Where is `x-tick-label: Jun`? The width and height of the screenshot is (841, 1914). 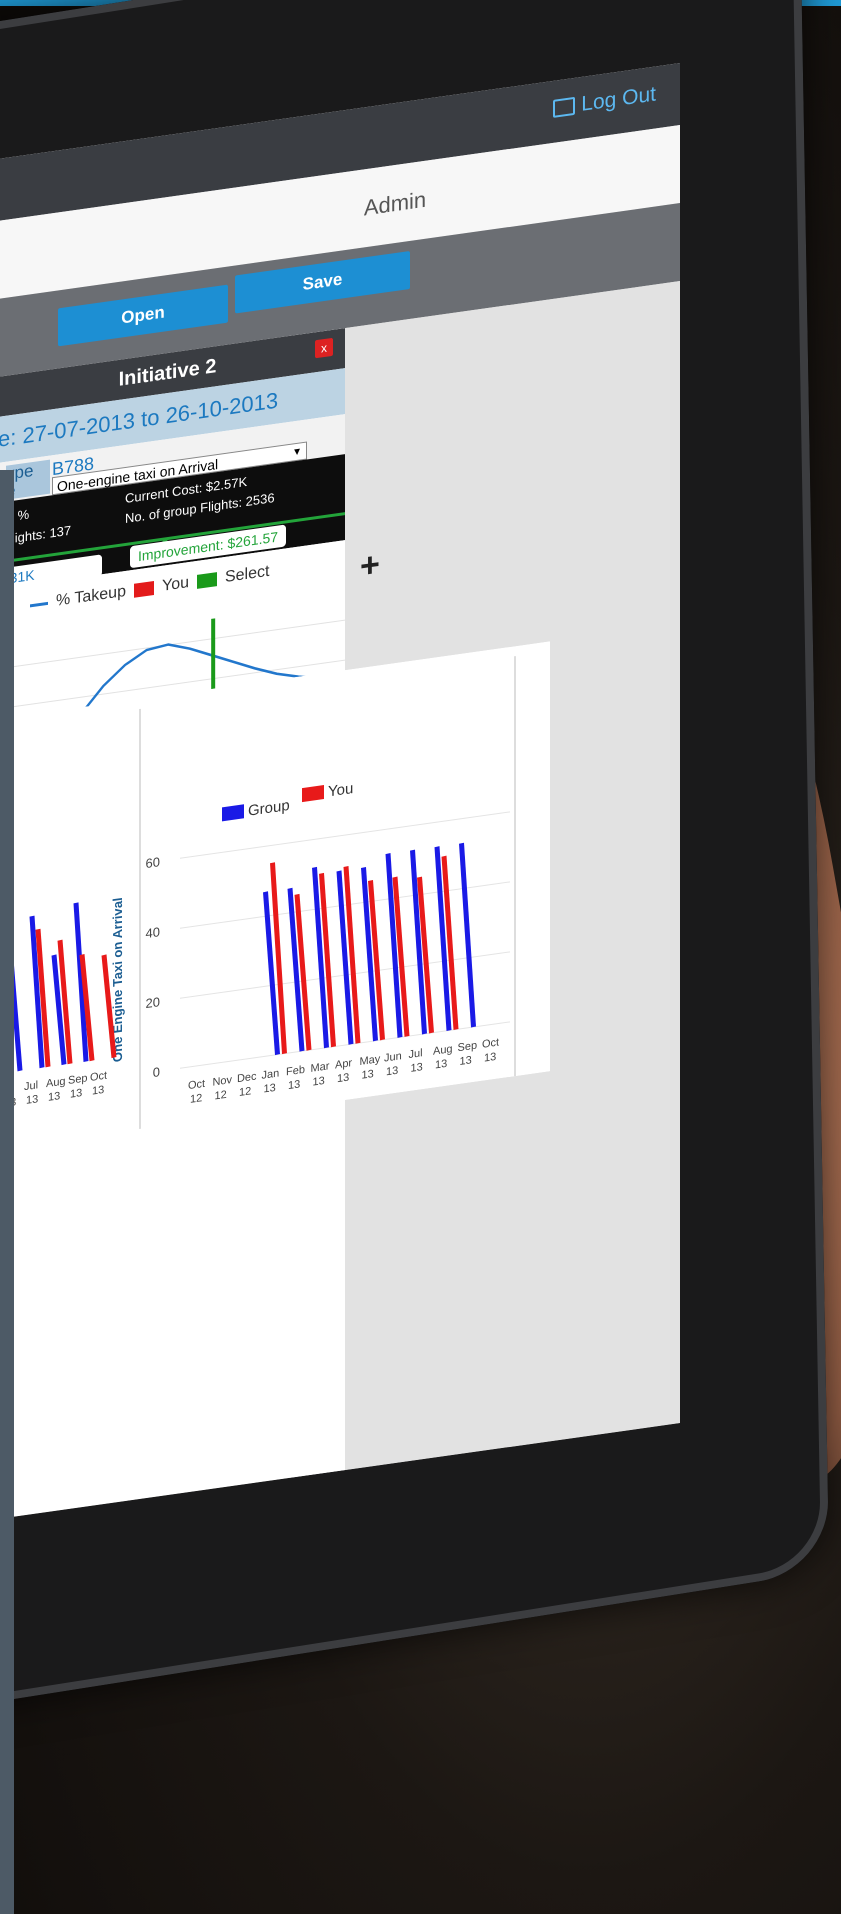 x-tick-label: Jun is located at coordinates (393, 1057).